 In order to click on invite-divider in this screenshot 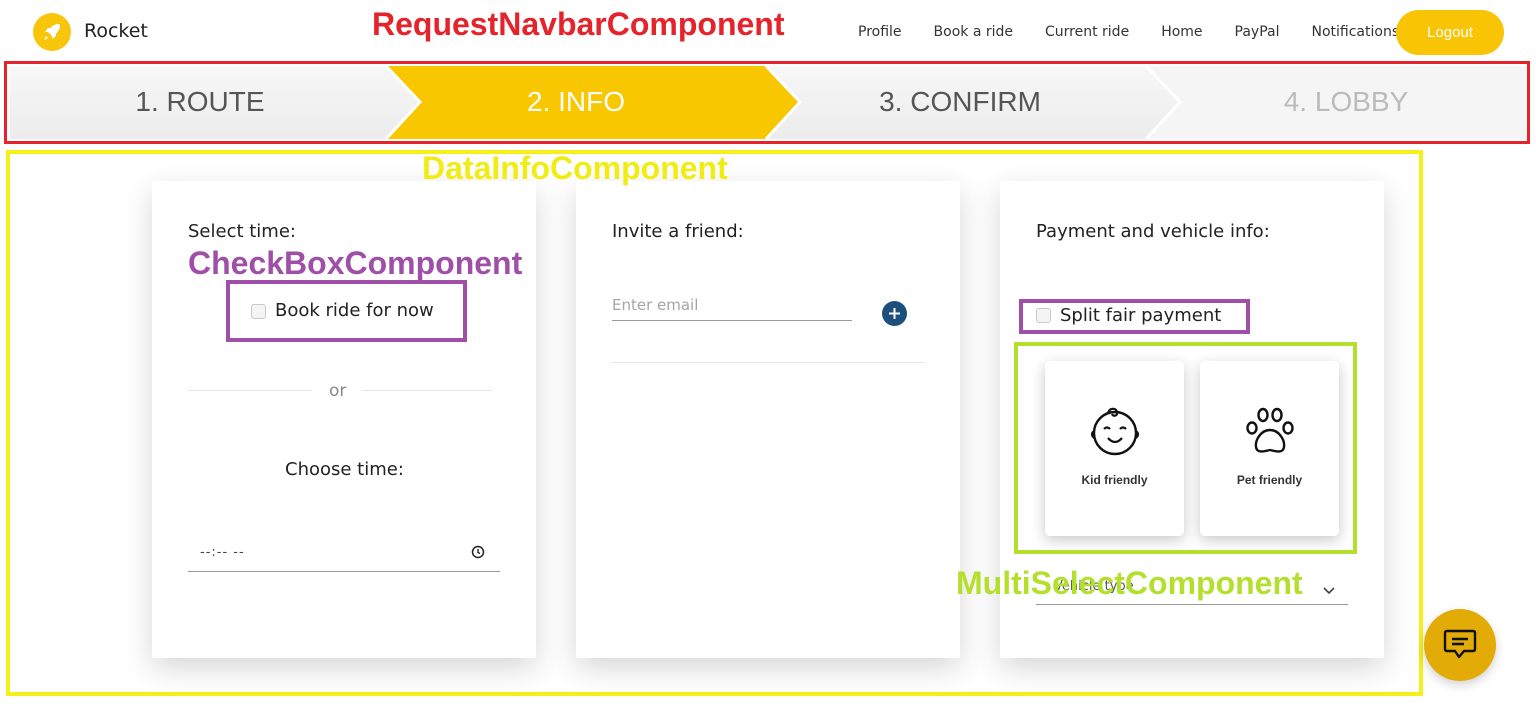, I will do `click(768, 362)`.